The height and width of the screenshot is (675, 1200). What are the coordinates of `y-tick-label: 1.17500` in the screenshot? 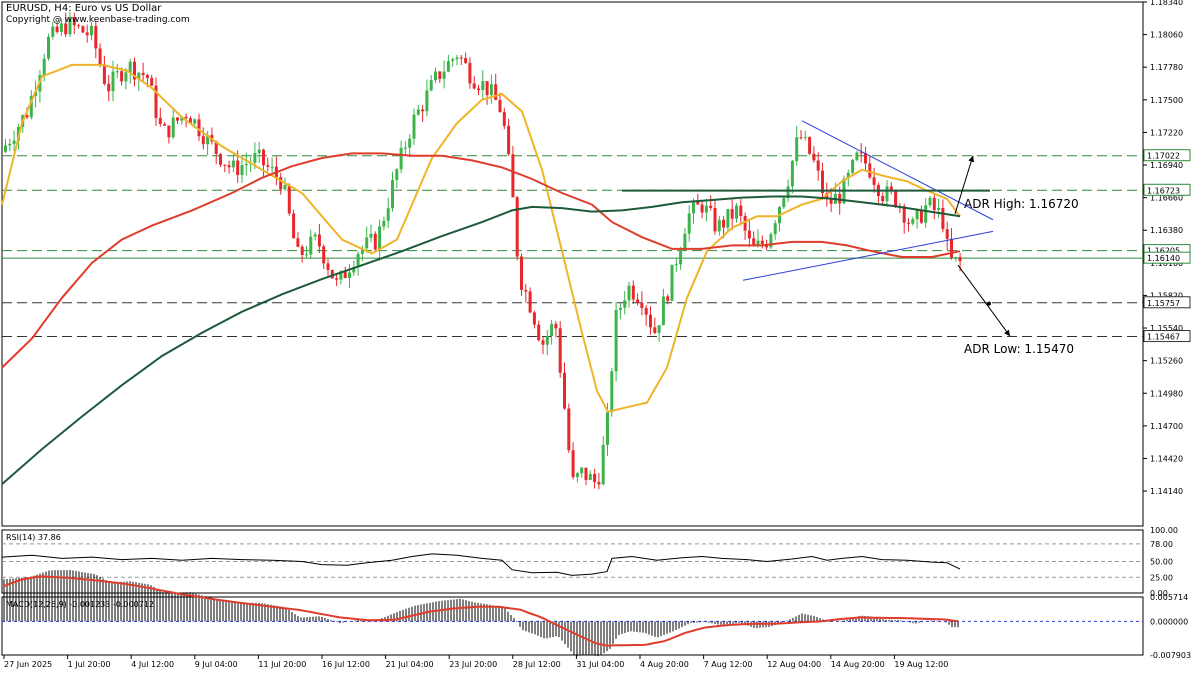 It's located at (1166, 100).